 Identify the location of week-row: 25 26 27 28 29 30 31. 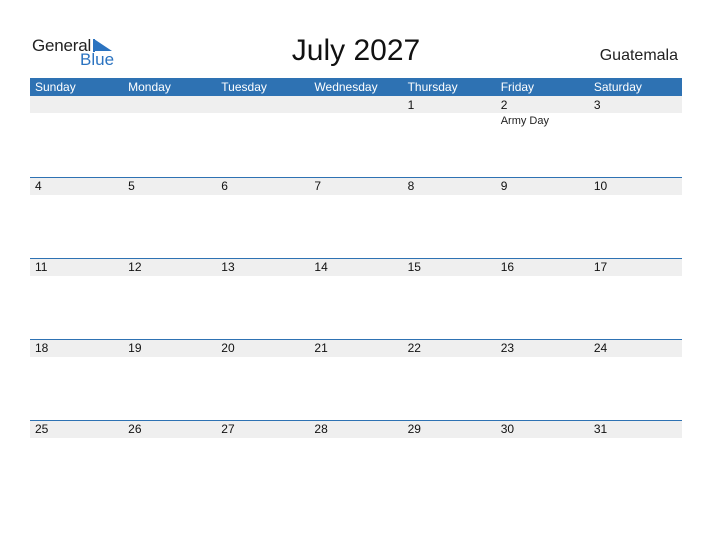
(356, 460).